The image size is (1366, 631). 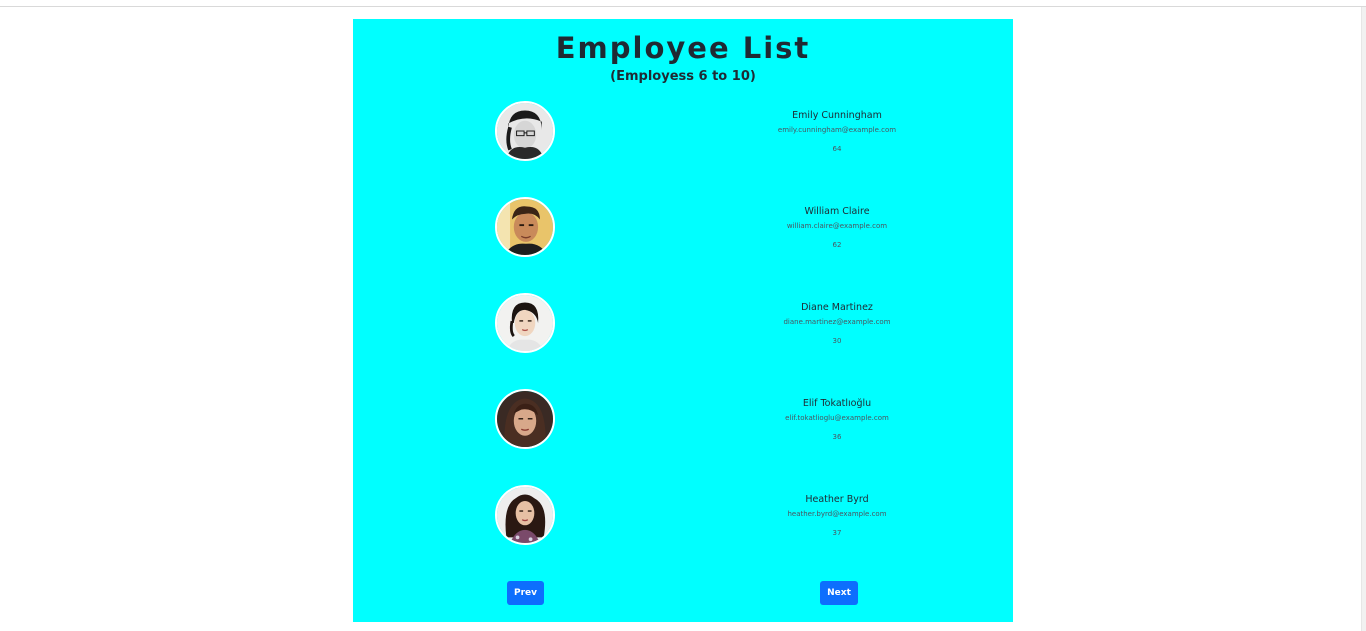 I want to click on page-title: Employee List, so click(x=683, y=48).